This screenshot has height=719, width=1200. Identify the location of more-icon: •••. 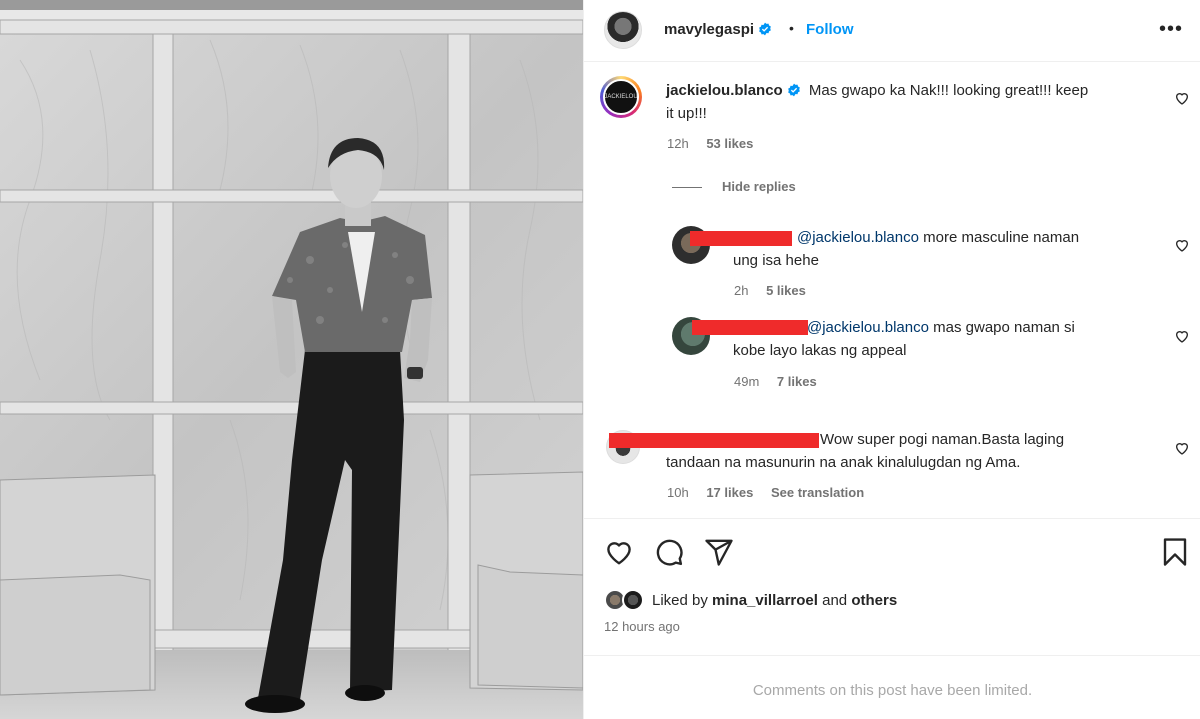
(1171, 29).